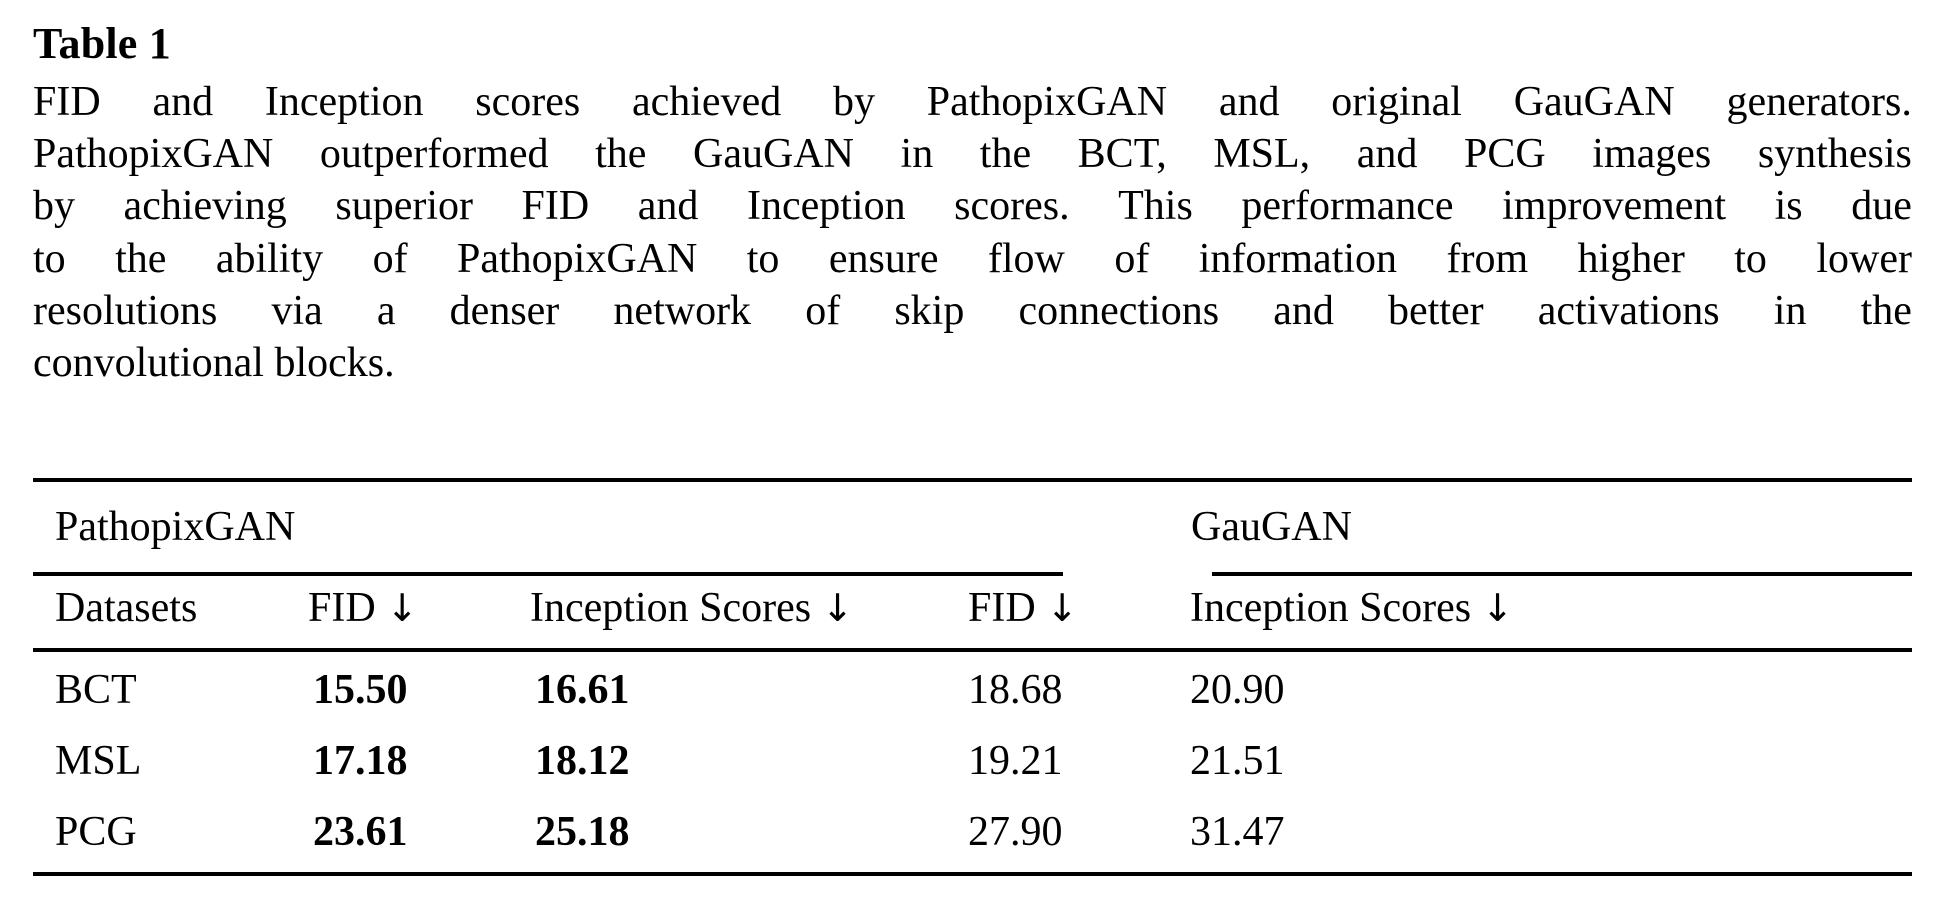 The image size is (1950, 904). What do you see at coordinates (1347, 206) in the screenshot?
I see `caption-word: performance` at bounding box center [1347, 206].